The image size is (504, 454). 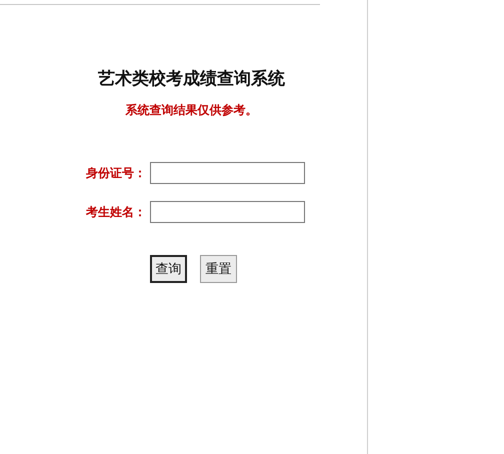 What do you see at coordinates (115, 212) in the screenshot?
I see `field-label: 考生姓名：` at bounding box center [115, 212].